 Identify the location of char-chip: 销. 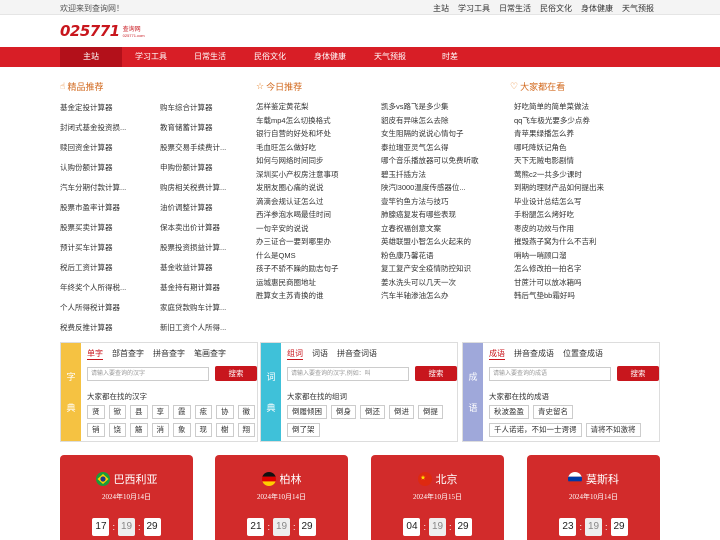
(96, 430).